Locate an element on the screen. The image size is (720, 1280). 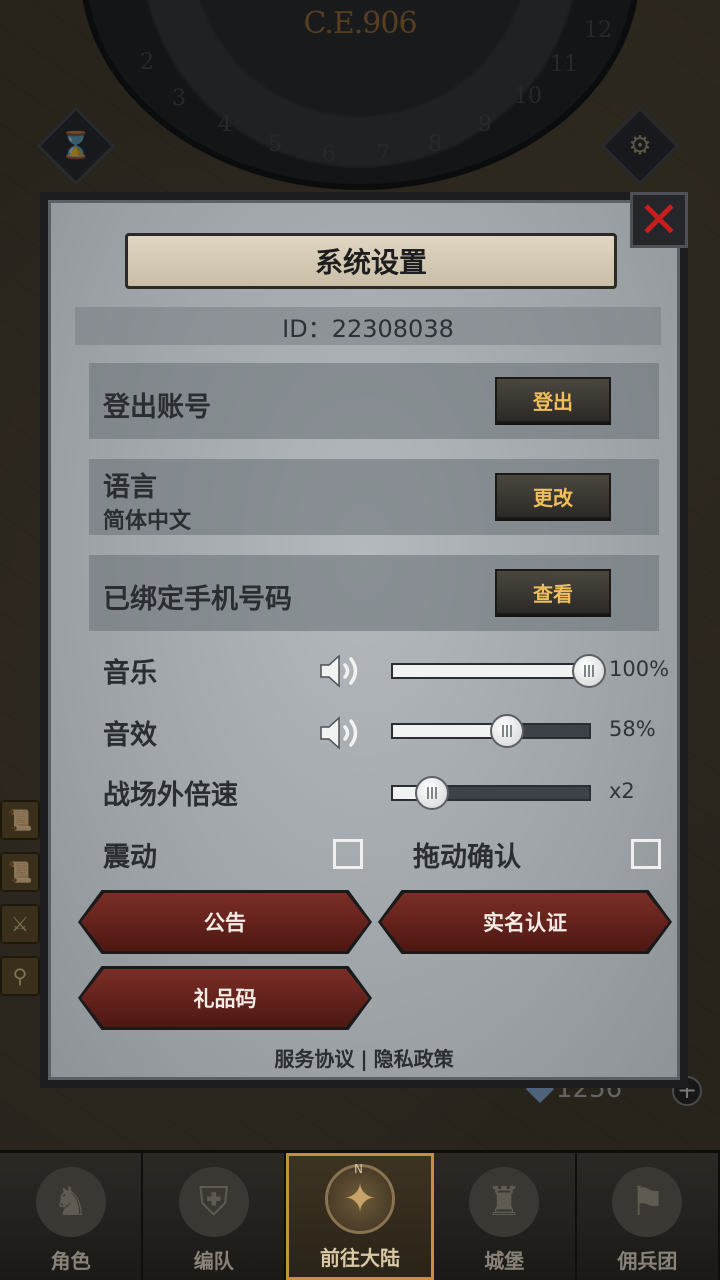
music-slider is located at coordinates (498, 671).